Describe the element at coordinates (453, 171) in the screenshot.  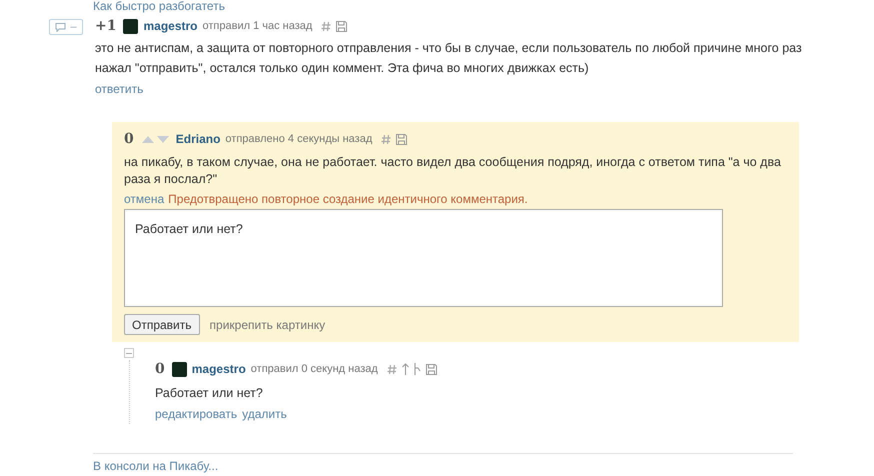
I see `comment-text: на пикабу, в таком случае, она не работает. часто видел два сообщения подряд, иногда с ответом типа "а чо два раза я послал?"` at that location.